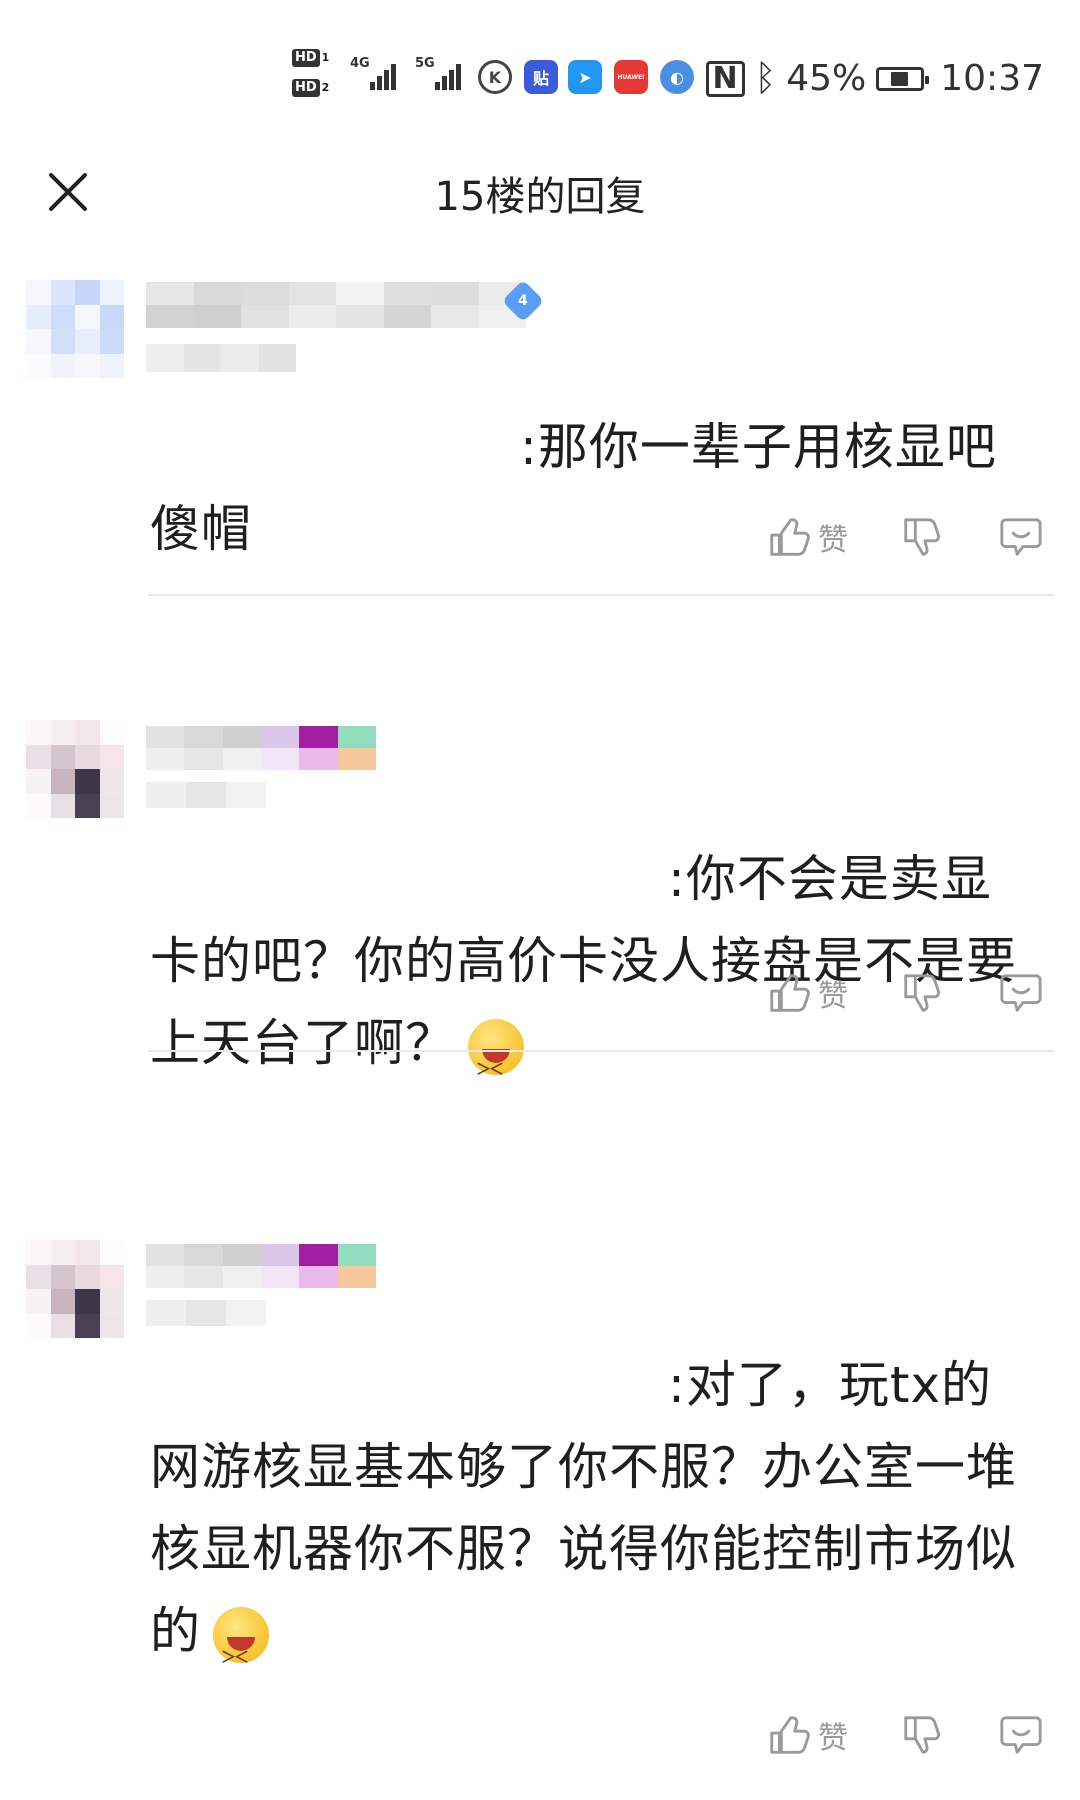 The image size is (1080, 1800). I want to click on hd-volte-indicator-2: HD 2, so click(315, 86).